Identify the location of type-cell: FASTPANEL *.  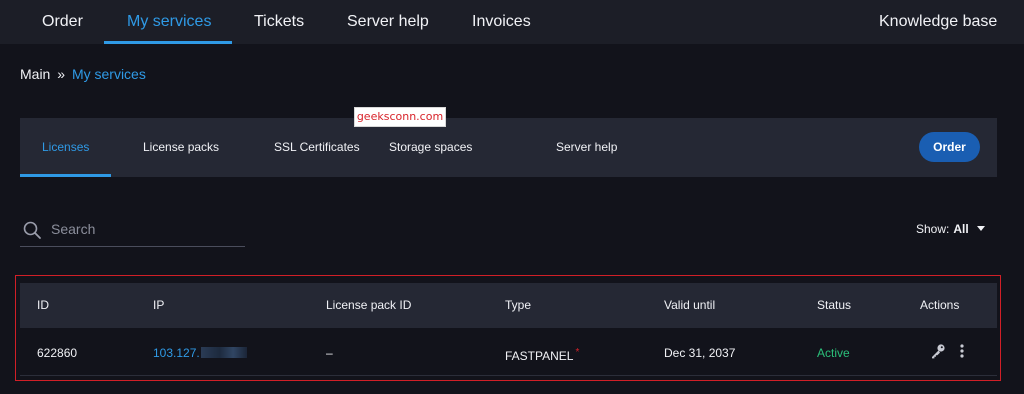
(542, 353).